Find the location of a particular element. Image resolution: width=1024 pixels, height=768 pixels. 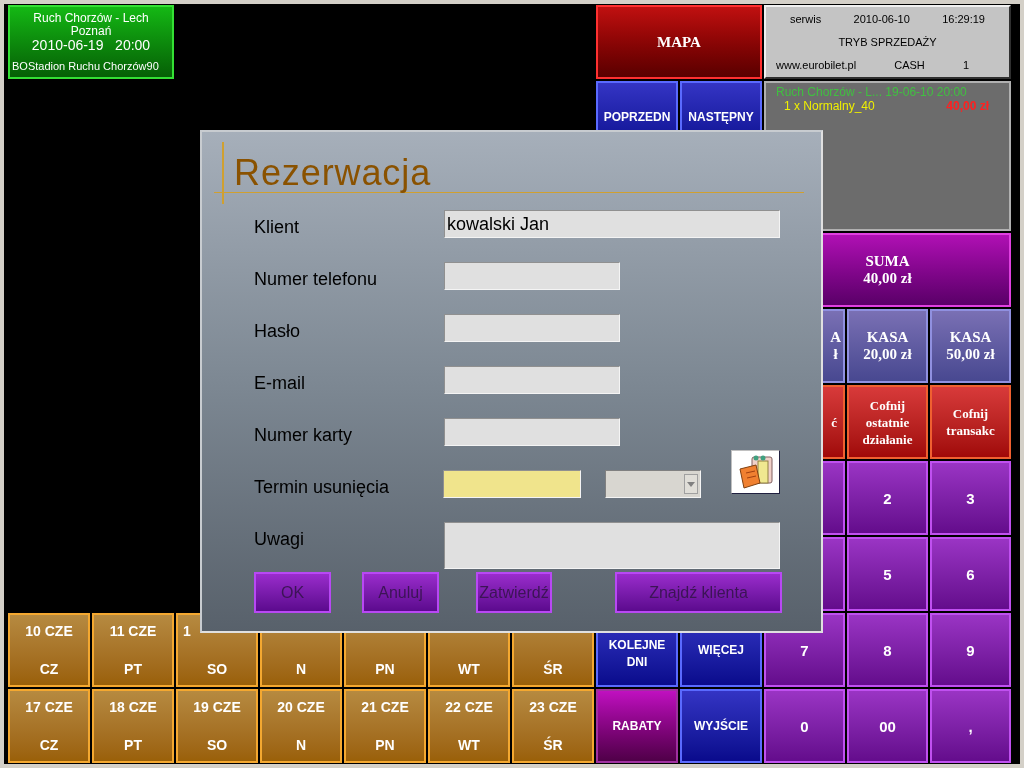

input-field: kowalski Jan is located at coordinates (612, 224).